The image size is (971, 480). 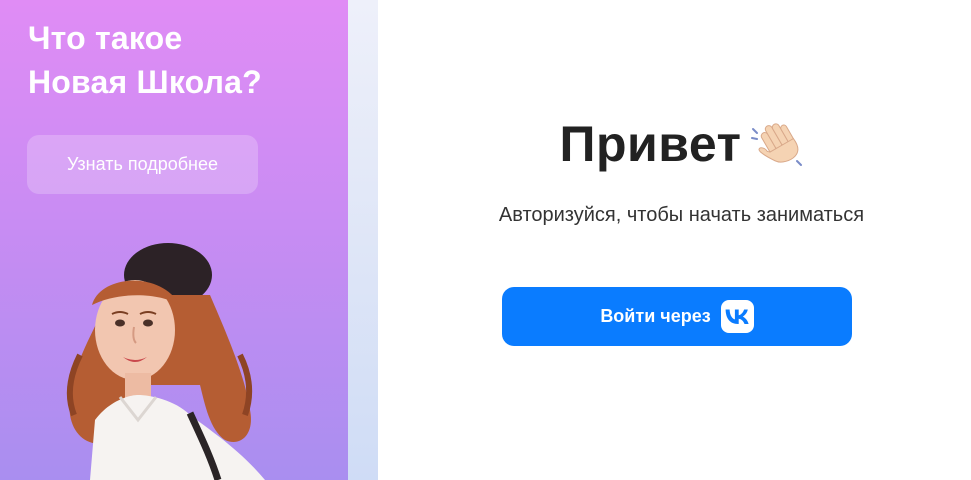 What do you see at coordinates (655, 316) in the screenshot?
I see `vk-login-label: Войти через` at bounding box center [655, 316].